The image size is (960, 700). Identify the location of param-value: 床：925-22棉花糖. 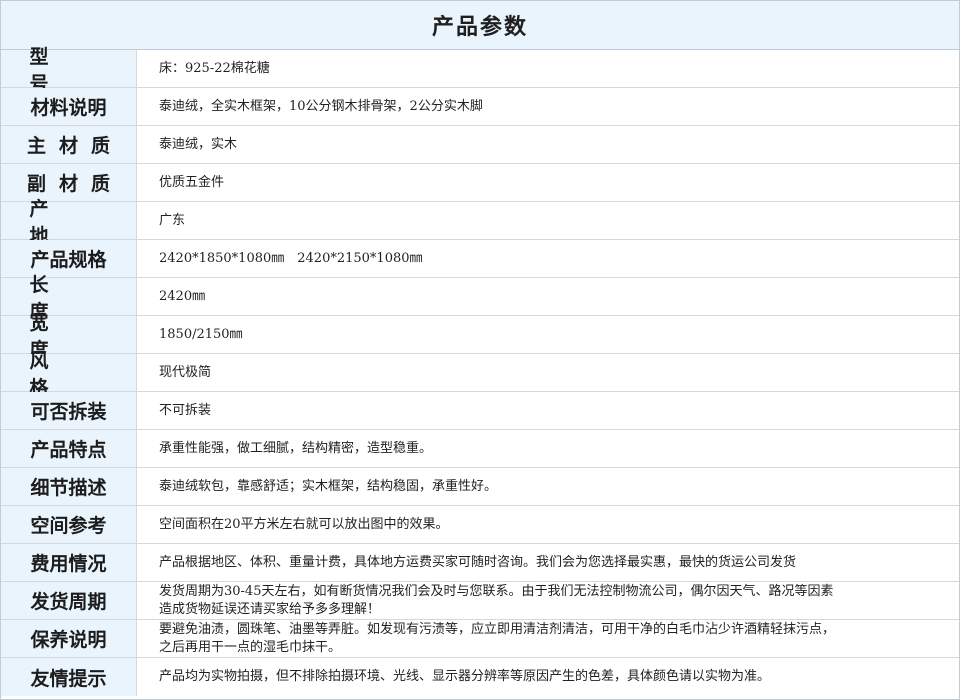
(214, 68).